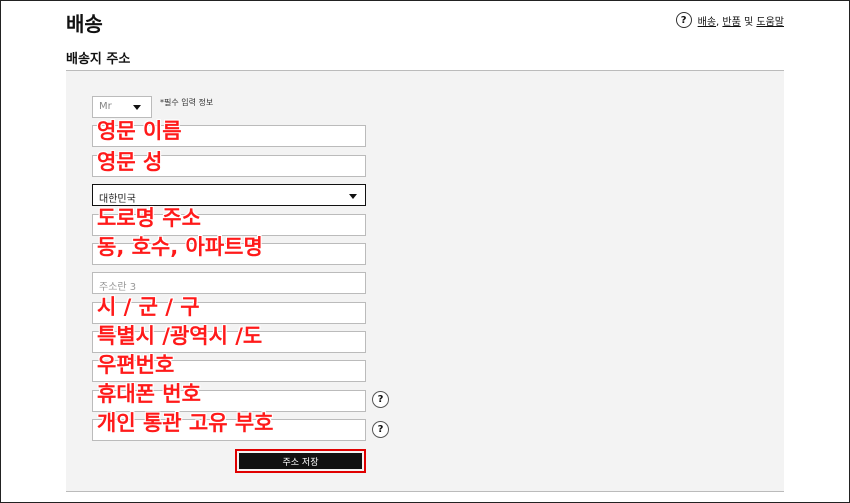 This screenshot has height=503, width=850. Describe the element at coordinates (185, 423) in the screenshot. I see `annotation-customs-id: 개인 통관 고유 부호` at that location.